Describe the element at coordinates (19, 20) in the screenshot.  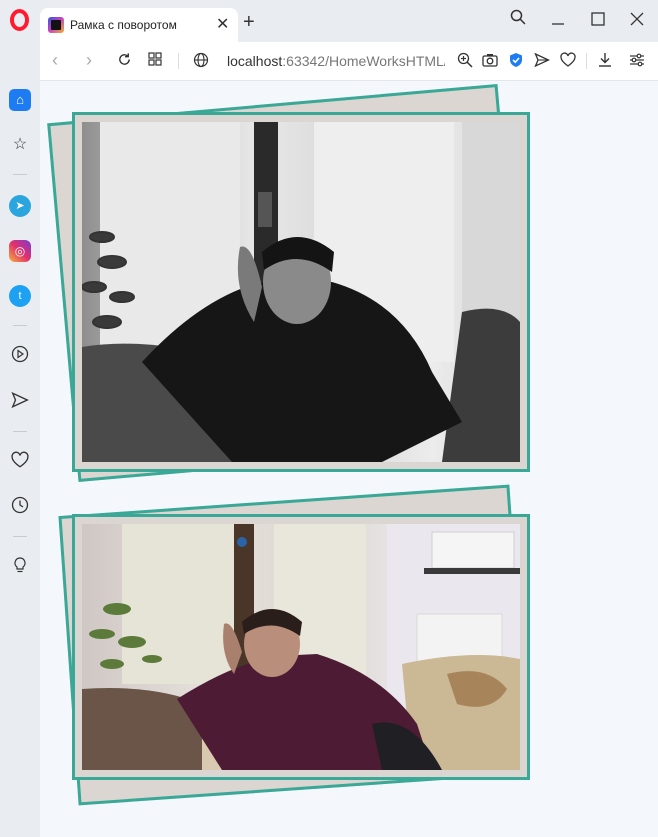
I see `opera-logo-icon` at that location.